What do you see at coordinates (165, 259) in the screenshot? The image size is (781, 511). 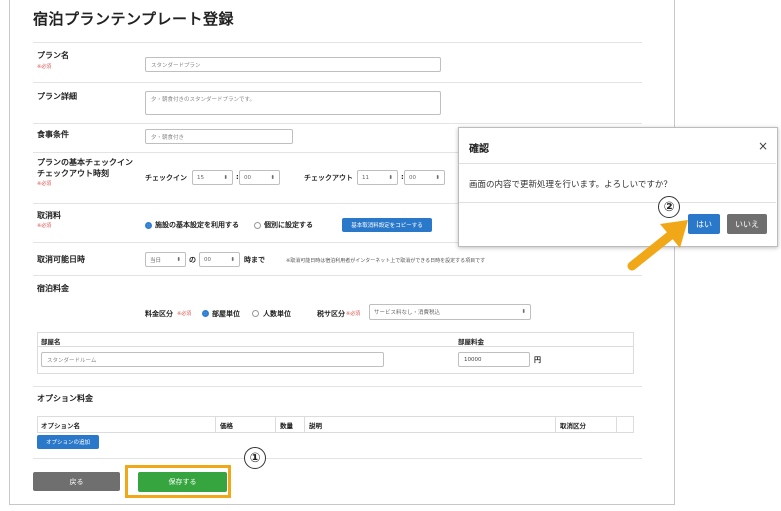 I see `cancel-day-select: 当日 ⬍` at bounding box center [165, 259].